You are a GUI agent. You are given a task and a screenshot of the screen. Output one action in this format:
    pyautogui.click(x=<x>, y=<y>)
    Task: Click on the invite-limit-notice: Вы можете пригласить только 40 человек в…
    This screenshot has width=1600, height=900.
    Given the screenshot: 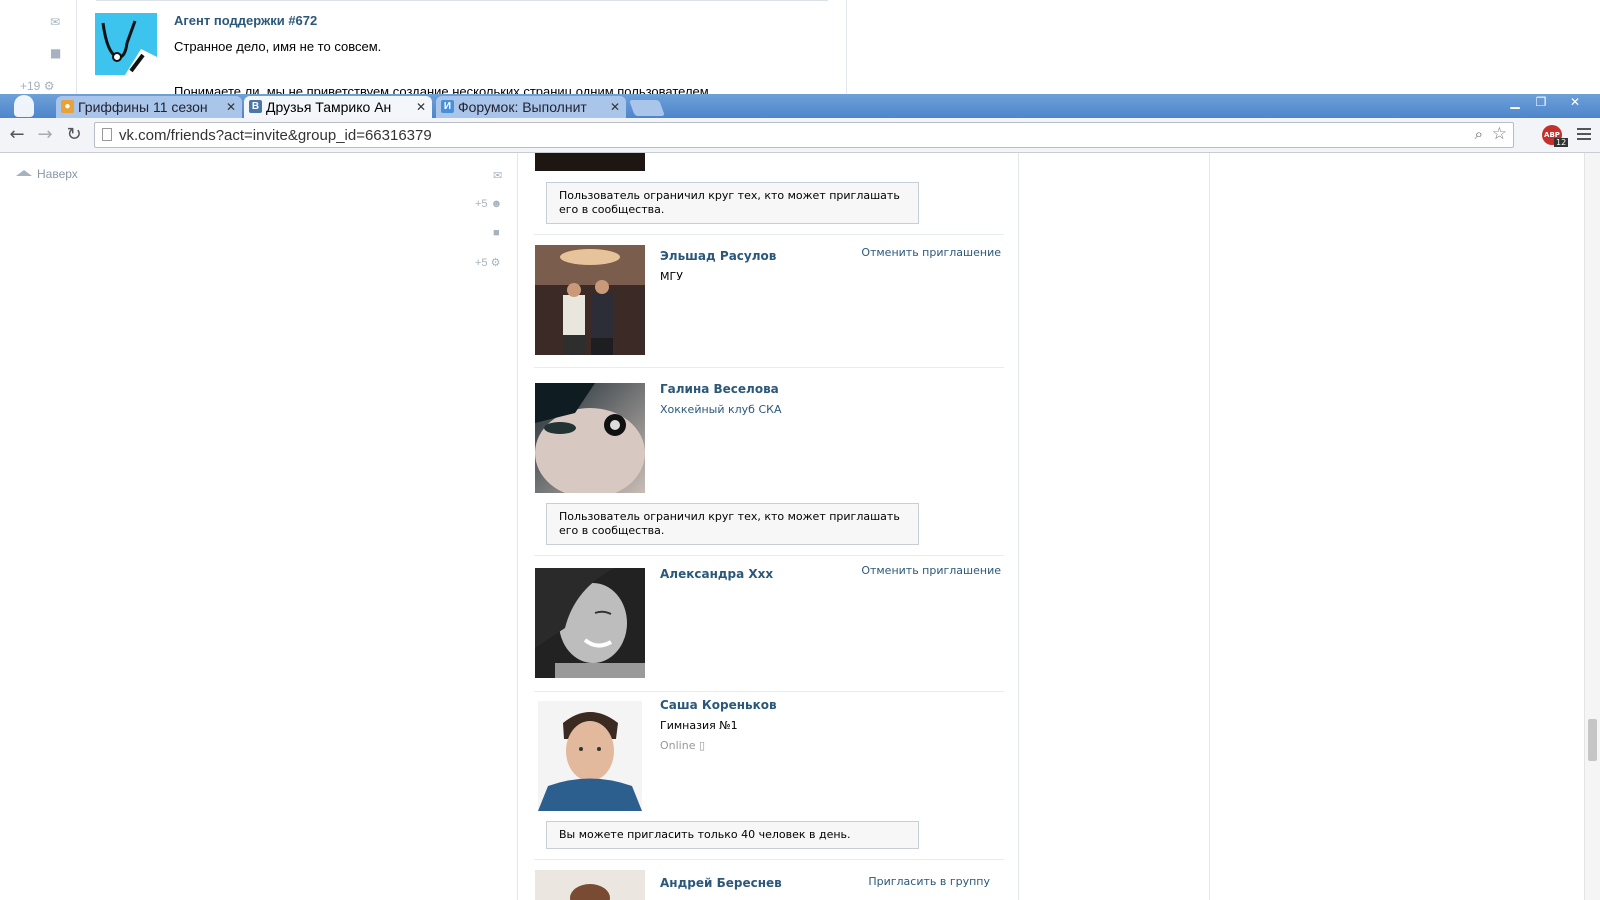 What is the action you would take?
    pyautogui.click(x=732, y=835)
    